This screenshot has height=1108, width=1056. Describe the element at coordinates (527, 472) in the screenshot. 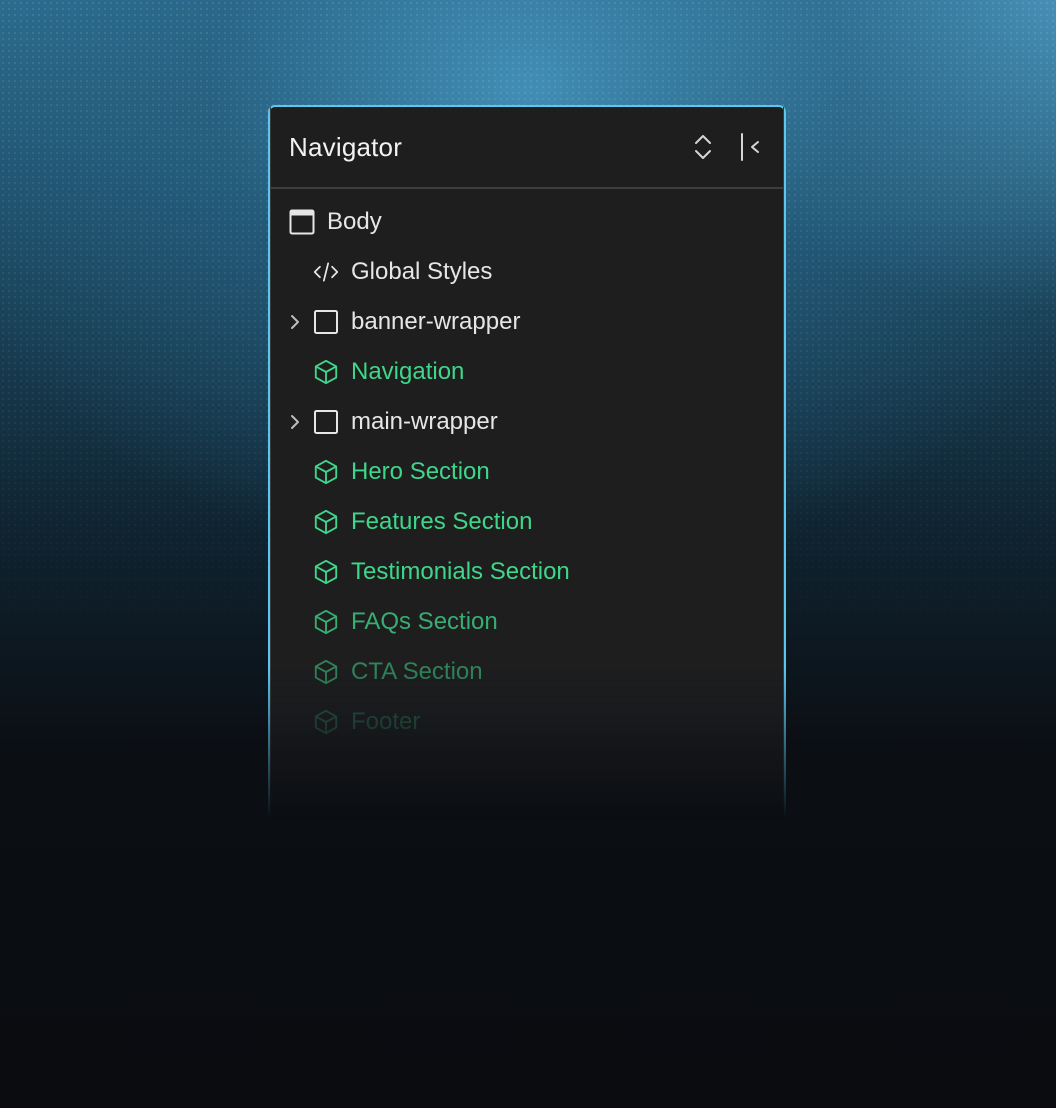

I see `tree-item-hero-section: Hero Section` at that location.